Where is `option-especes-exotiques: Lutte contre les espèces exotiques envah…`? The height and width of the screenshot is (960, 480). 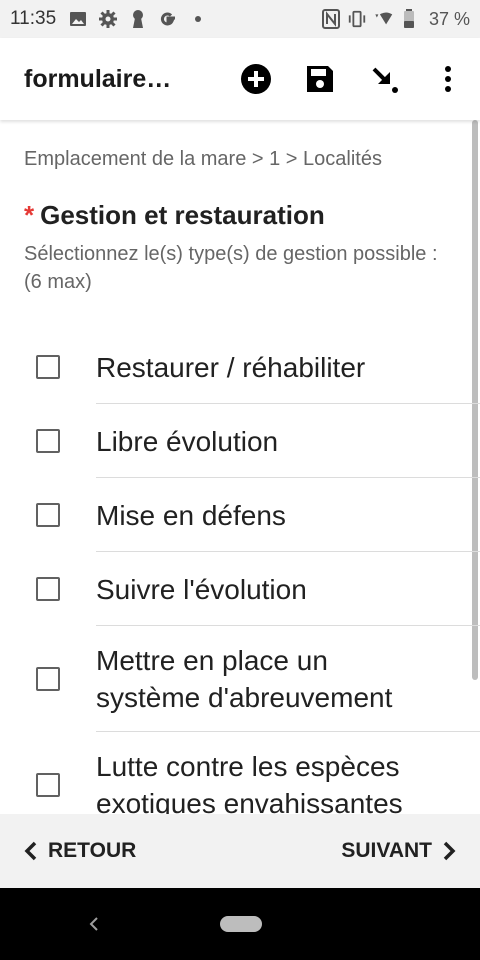
option-especes-exotiques: Lutte contre les espèces exotiques envah… is located at coordinates (240, 773).